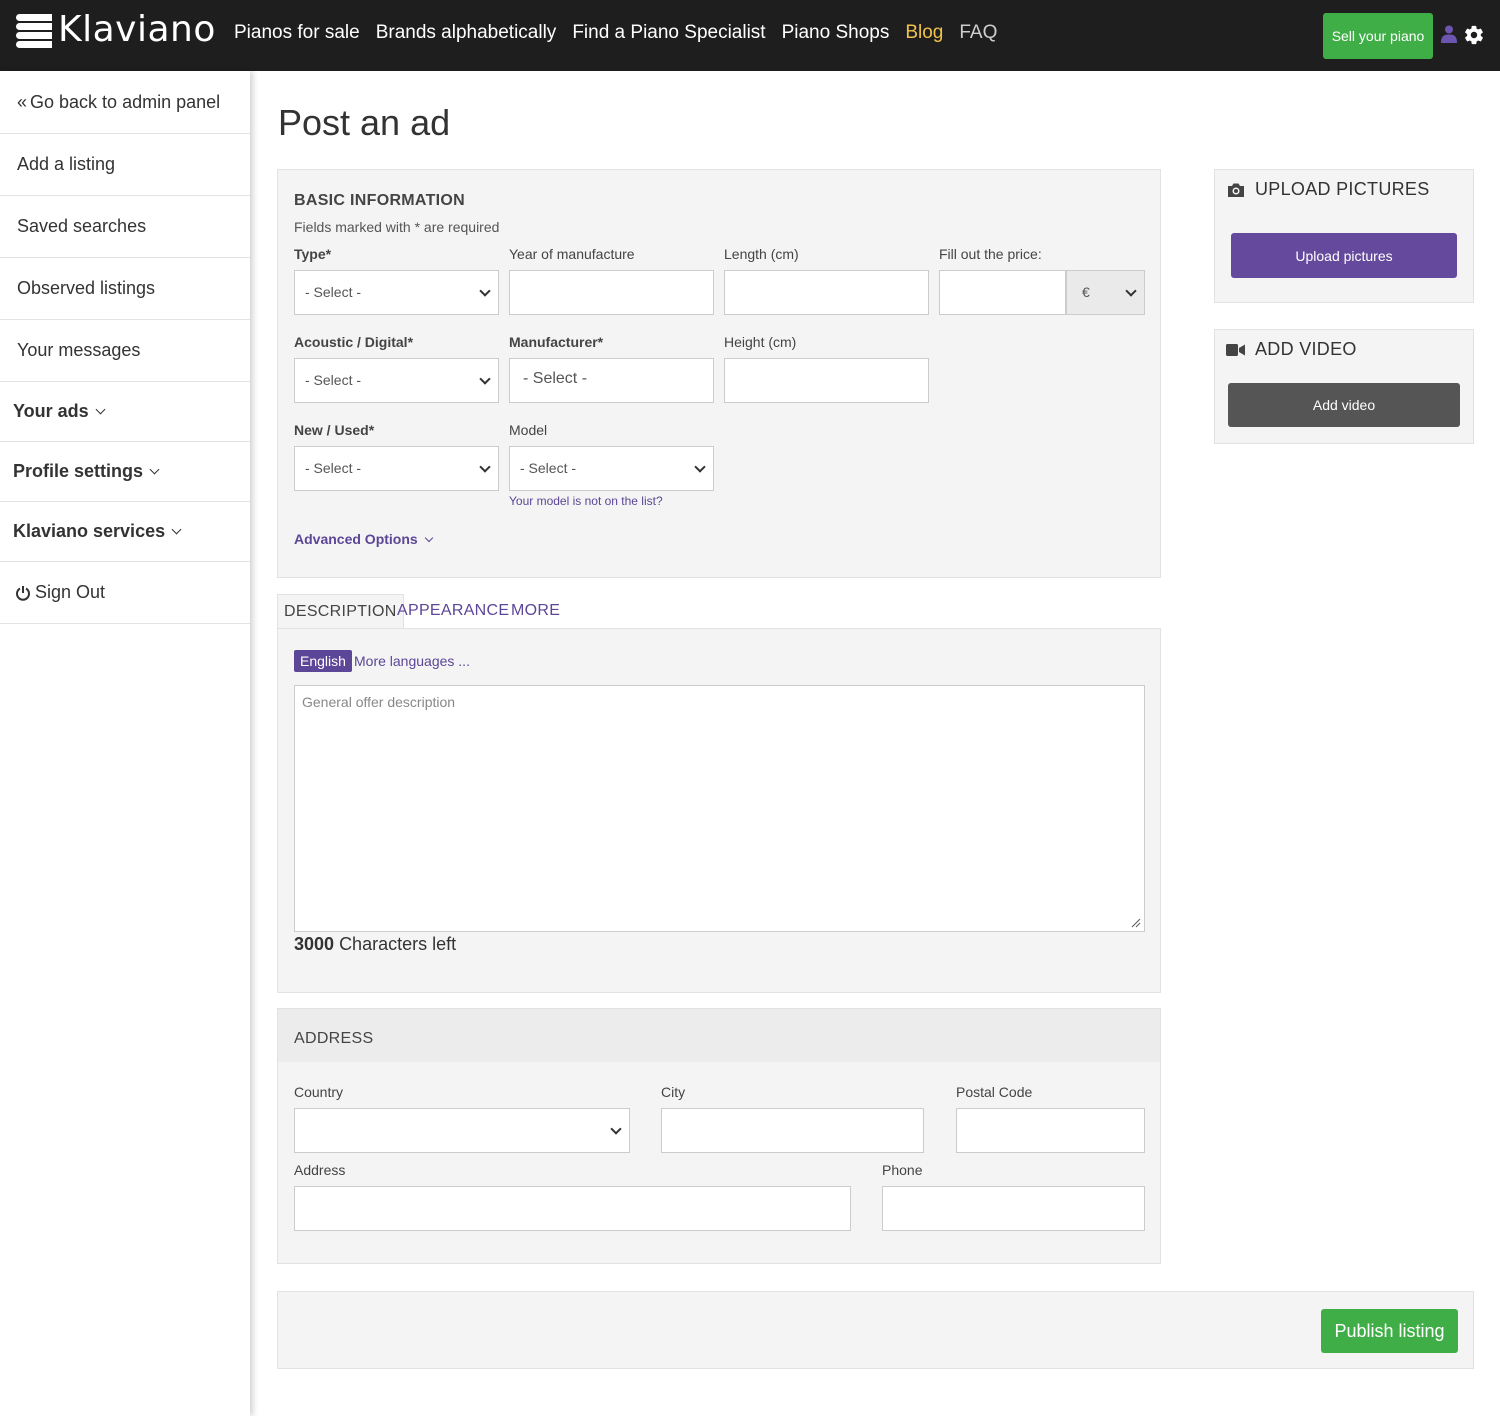 Image resolution: width=1500 pixels, height=1416 pixels. I want to click on address-label: Address, so click(320, 1170).